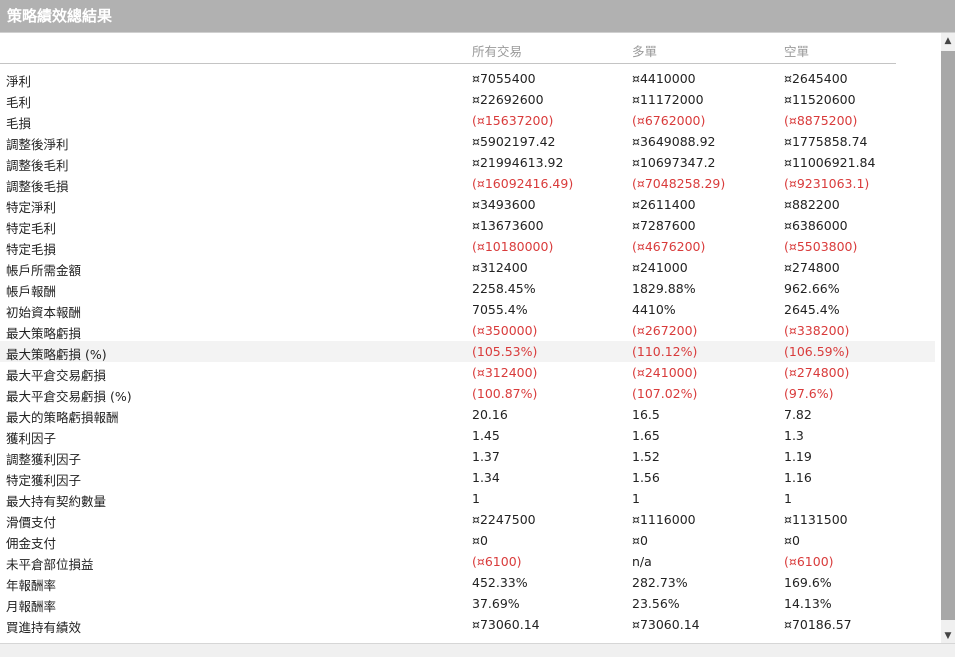 Image resolution: width=955 pixels, height=657 pixels. I want to click on value-long: 23.56%, so click(656, 603).